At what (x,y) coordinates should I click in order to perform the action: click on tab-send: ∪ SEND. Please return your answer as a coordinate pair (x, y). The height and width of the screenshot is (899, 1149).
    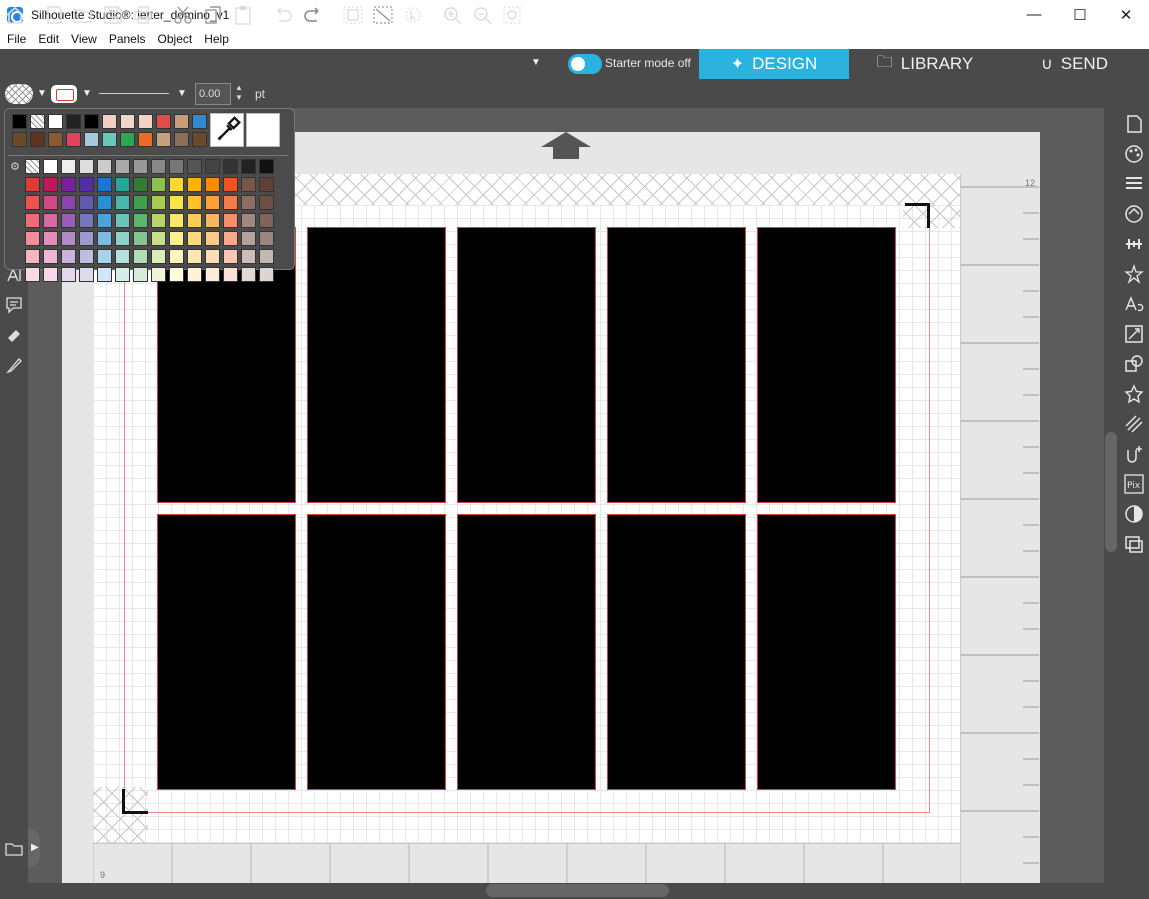
    Looking at the image, I should click on (1074, 64).